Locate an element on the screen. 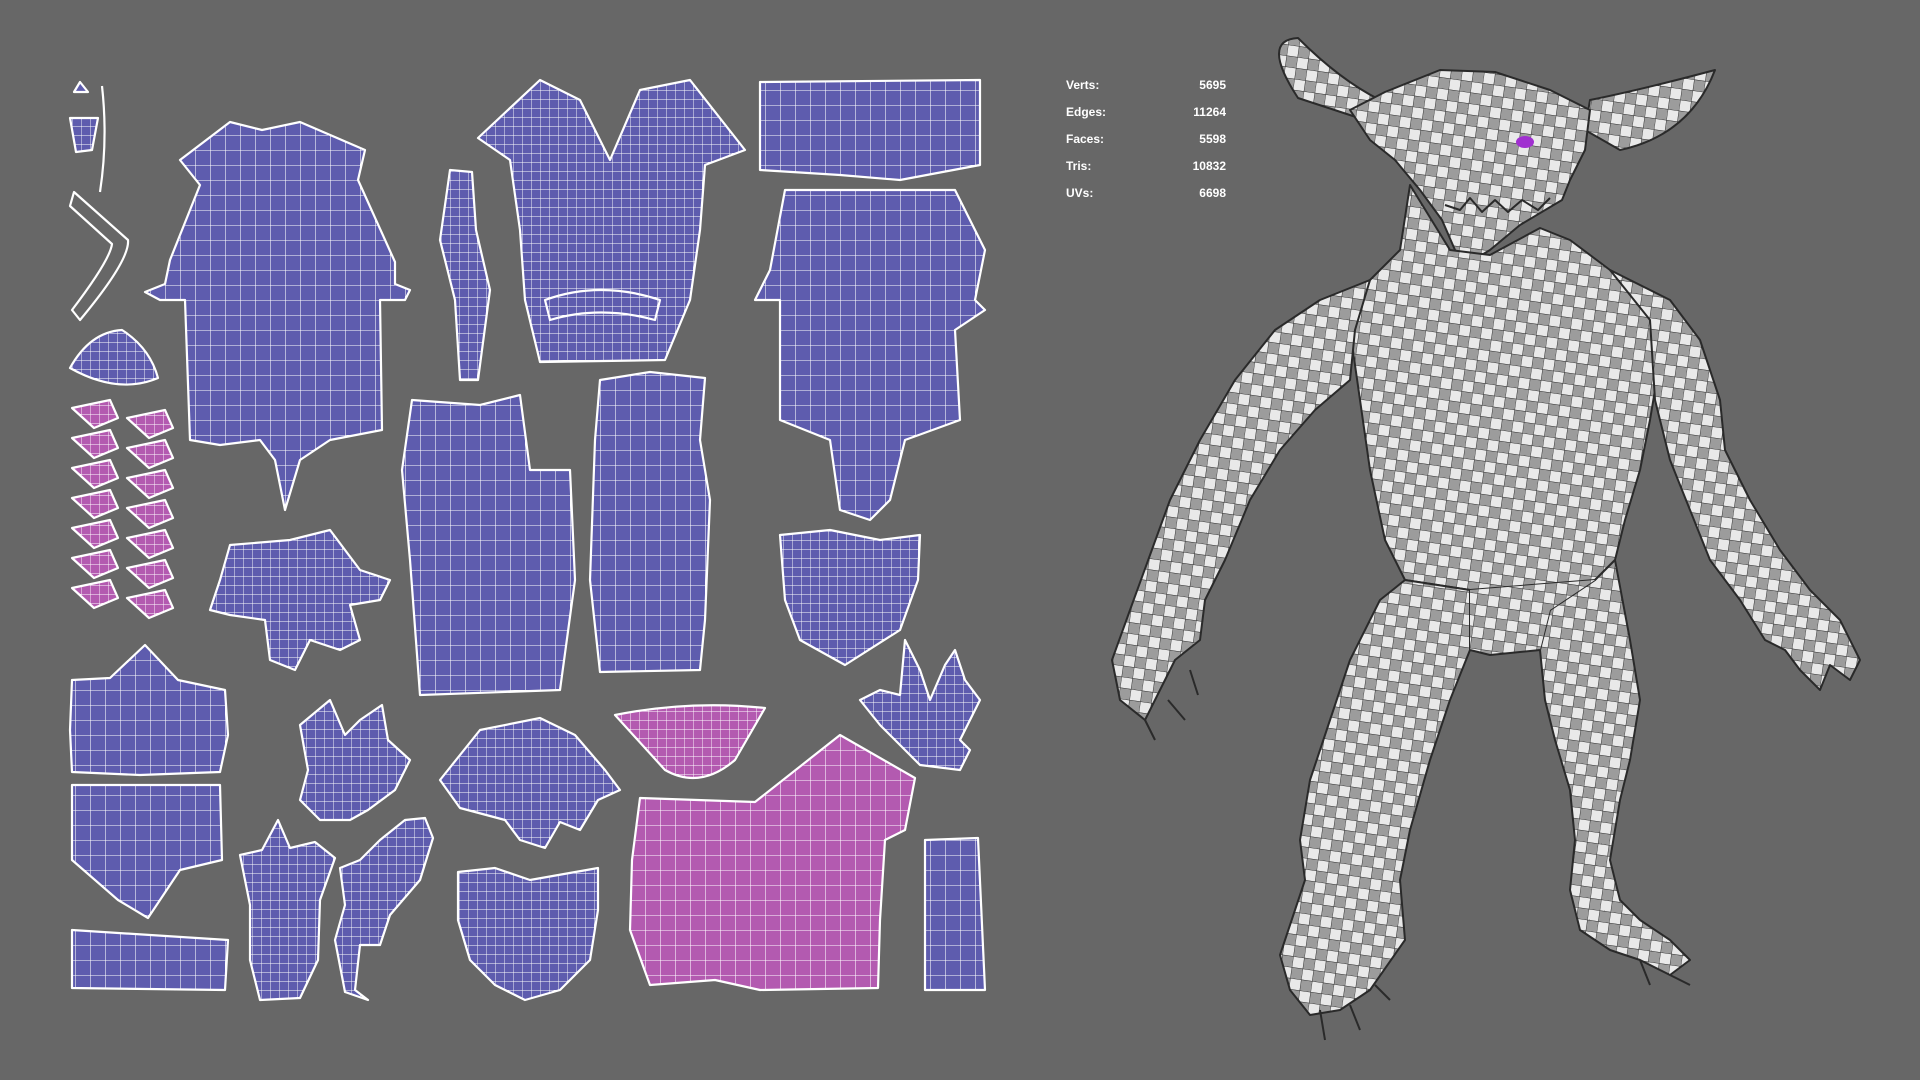 The width and height of the screenshot is (1920, 1080). uv-shell-pelvis-lower is located at coordinates (147, 851).